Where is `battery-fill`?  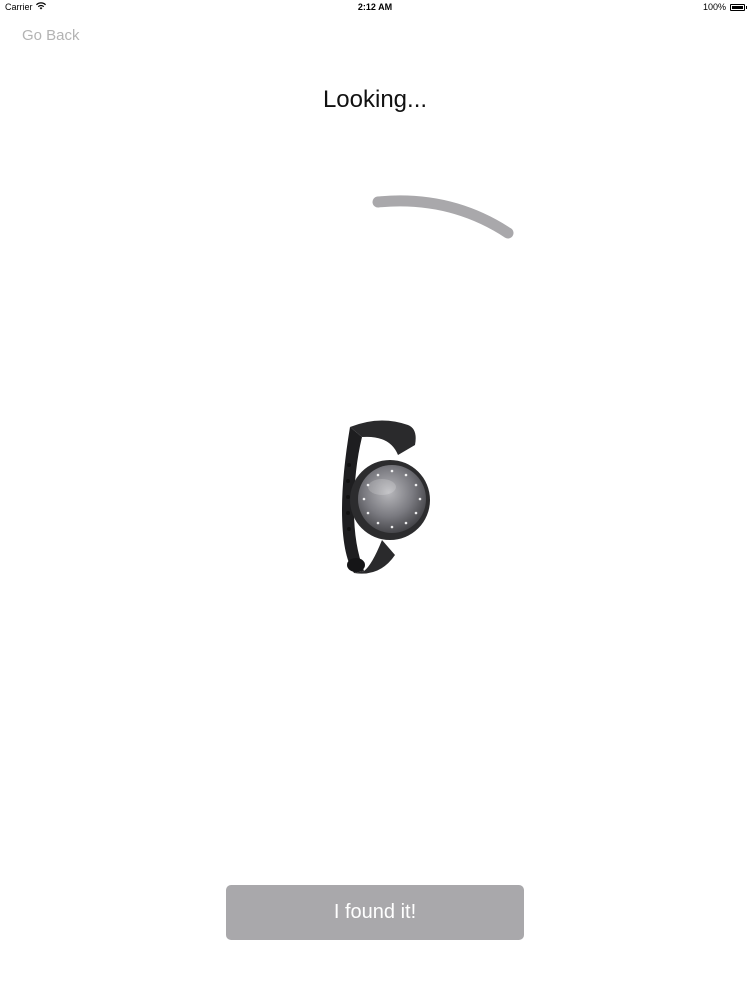 battery-fill is located at coordinates (737, 7).